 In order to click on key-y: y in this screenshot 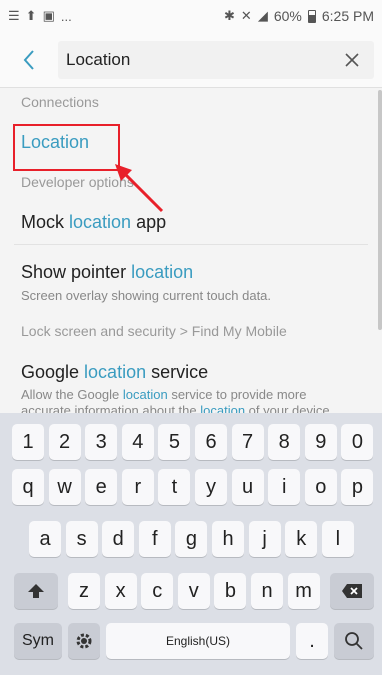, I will do `click(211, 487)`.